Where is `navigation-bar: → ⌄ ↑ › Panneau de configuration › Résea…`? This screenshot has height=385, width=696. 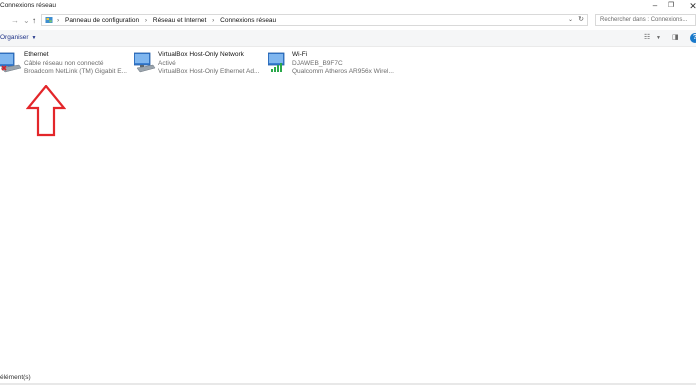 navigation-bar: → ⌄ ↑ › Panneau de configuration › Résea… is located at coordinates (348, 21).